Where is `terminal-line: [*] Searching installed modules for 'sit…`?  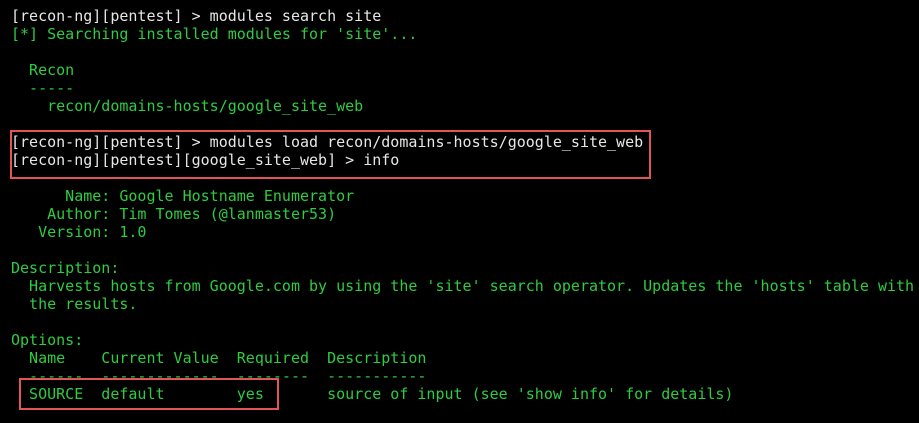
terminal-line: [*] Searching installed modules for 'sit… is located at coordinates (214, 34).